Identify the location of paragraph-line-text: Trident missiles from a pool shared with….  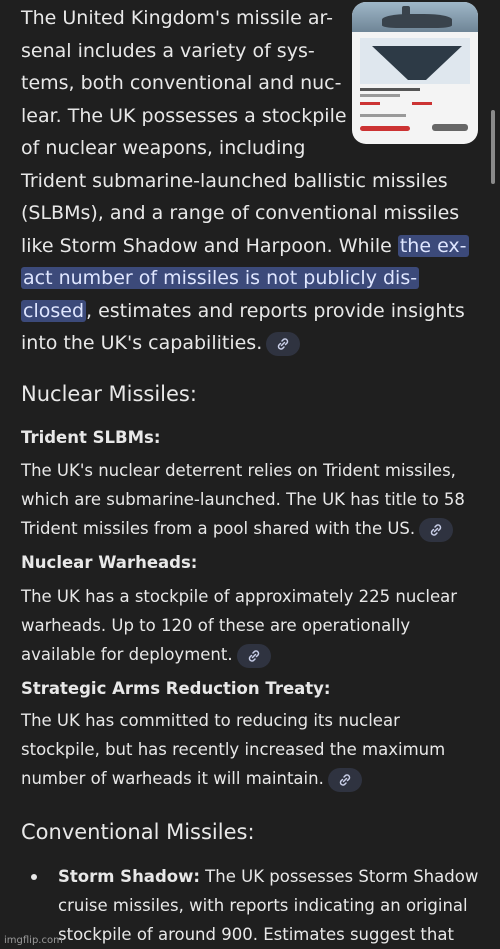
(218, 528).